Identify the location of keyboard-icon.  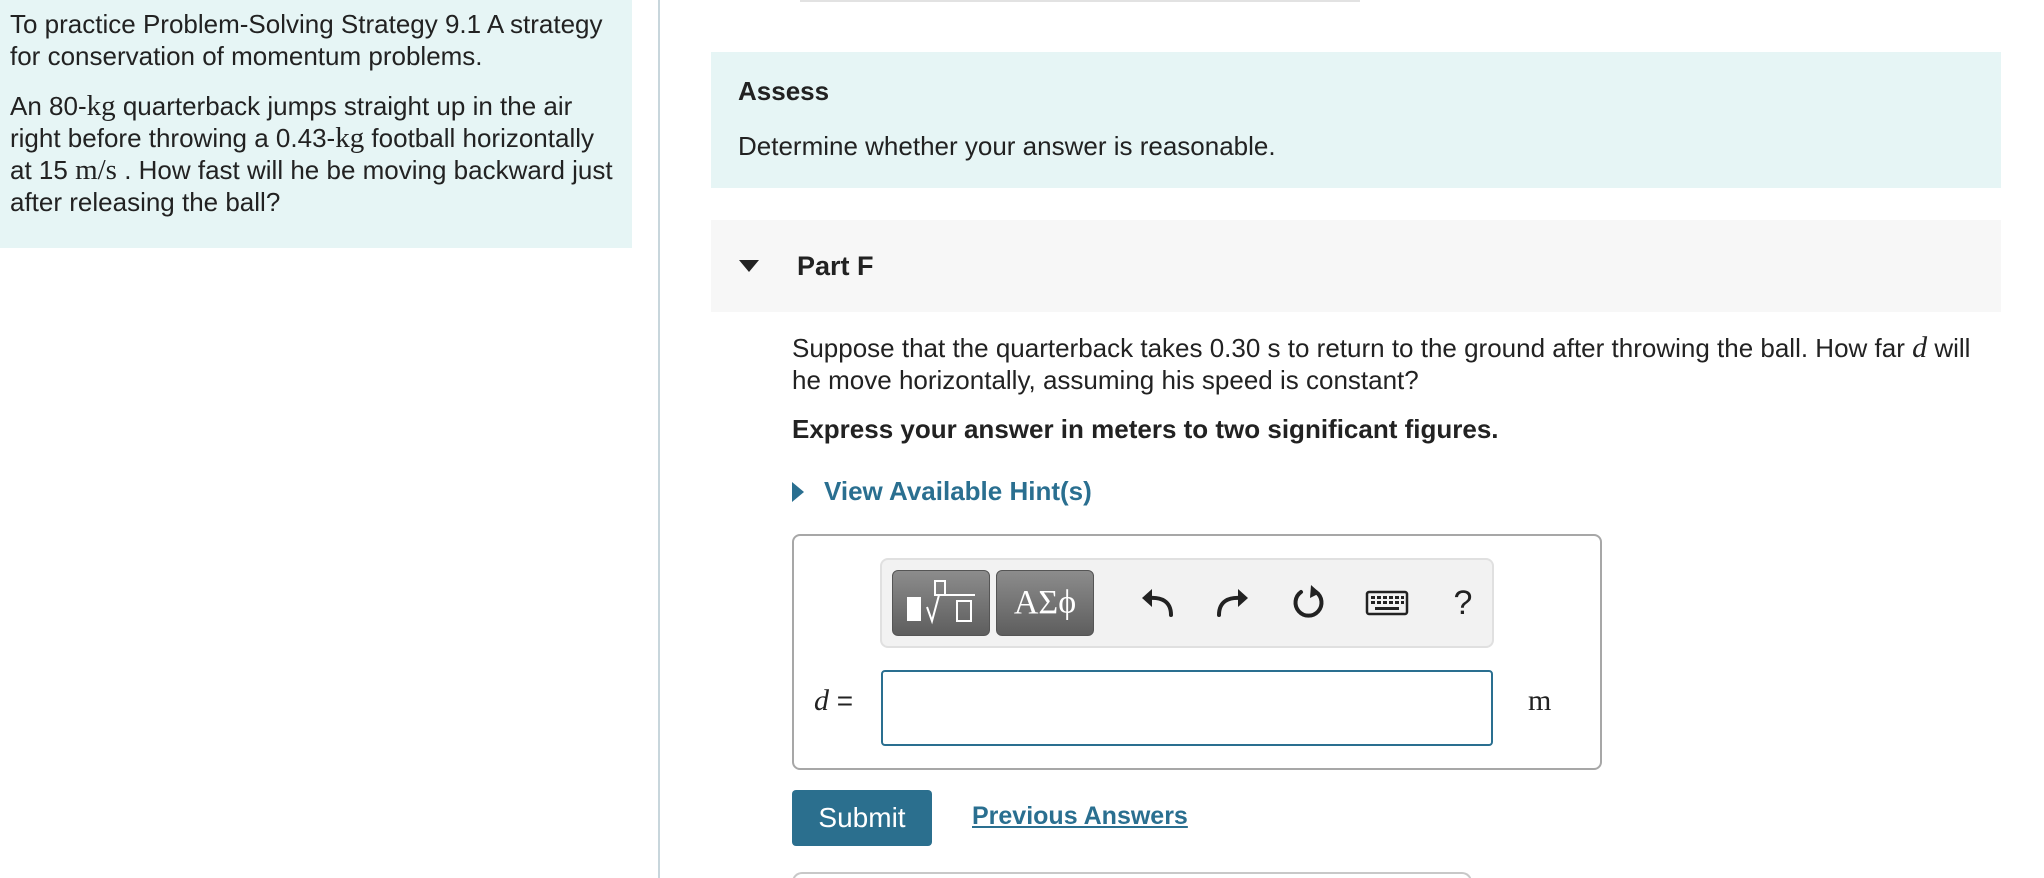
(1387, 603).